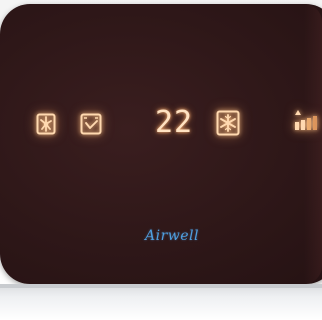 The width and height of the screenshot is (322, 320). I want to click on timer-clock-icon, so click(91, 124).